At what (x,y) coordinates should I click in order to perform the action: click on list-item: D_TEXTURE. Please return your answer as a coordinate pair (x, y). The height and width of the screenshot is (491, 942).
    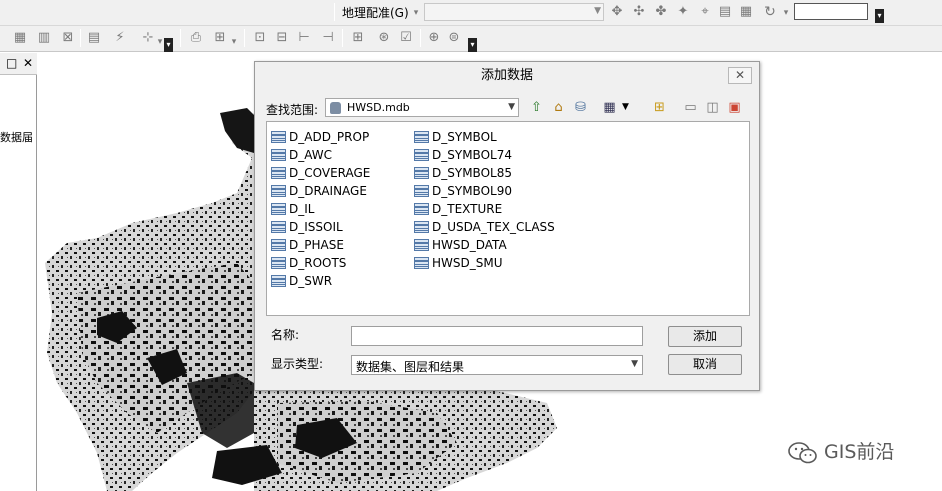
    Looking at the image, I should click on (484, 209).